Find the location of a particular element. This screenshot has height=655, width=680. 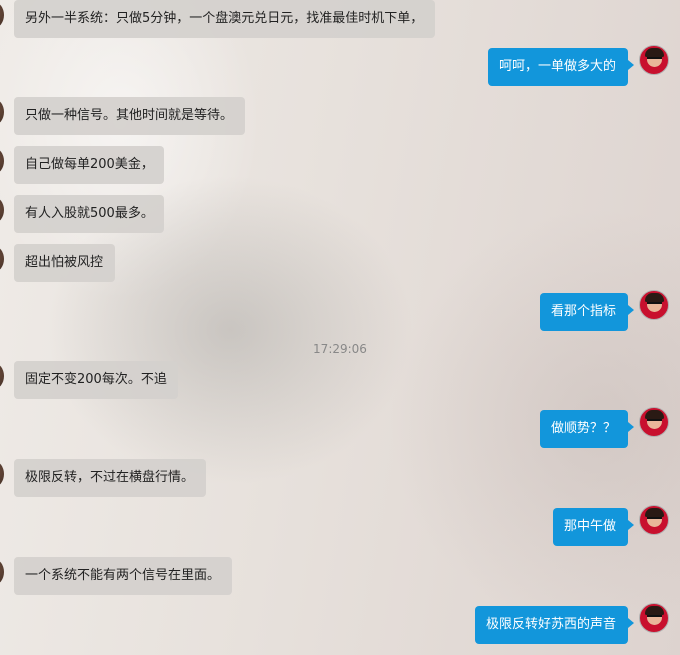

message-text: 有人入股就500最多。 is located at coordinates (89, 213).